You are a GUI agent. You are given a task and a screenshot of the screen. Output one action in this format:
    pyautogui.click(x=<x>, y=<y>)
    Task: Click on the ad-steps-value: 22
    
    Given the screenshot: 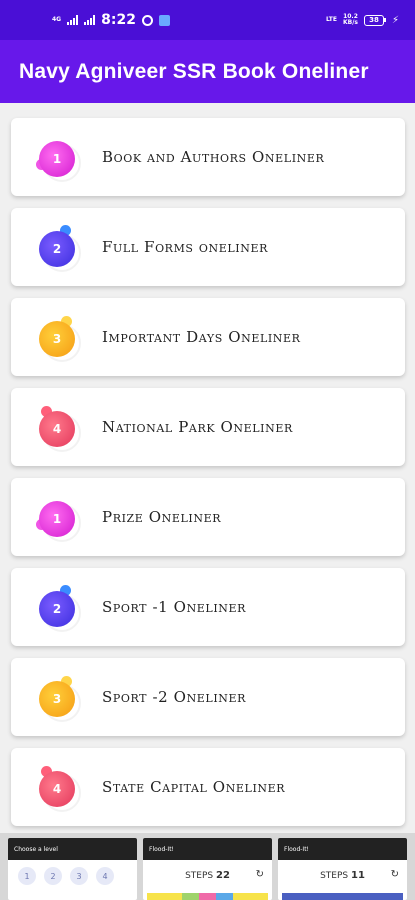 What is the action you would take?
    pyautogui.click(x=223, y=875)
    